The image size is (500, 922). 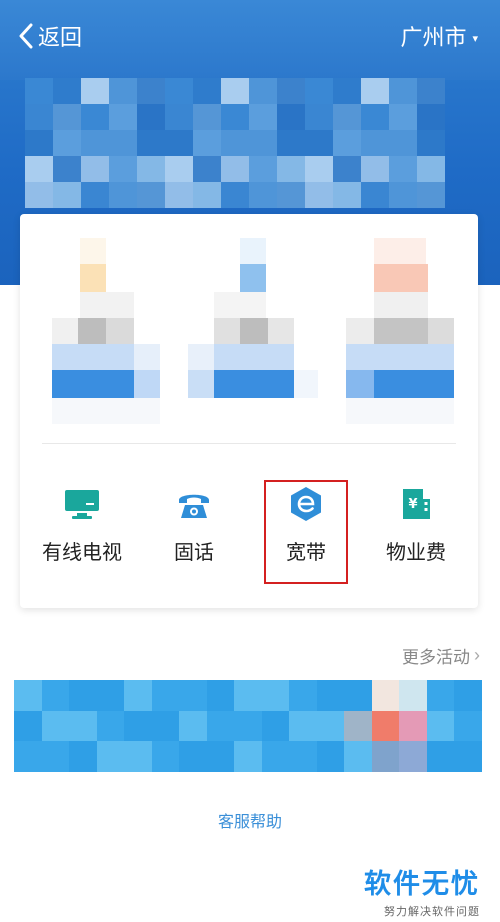 I want to click on highlight-box, so click(x=306, y=532).